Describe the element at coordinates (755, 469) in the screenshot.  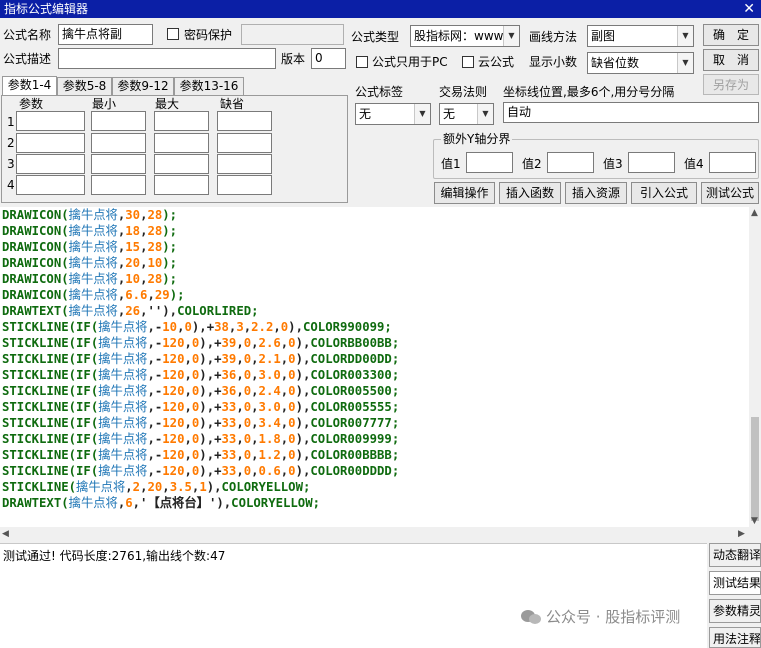
I see `scrollbar-thumb` at that location.